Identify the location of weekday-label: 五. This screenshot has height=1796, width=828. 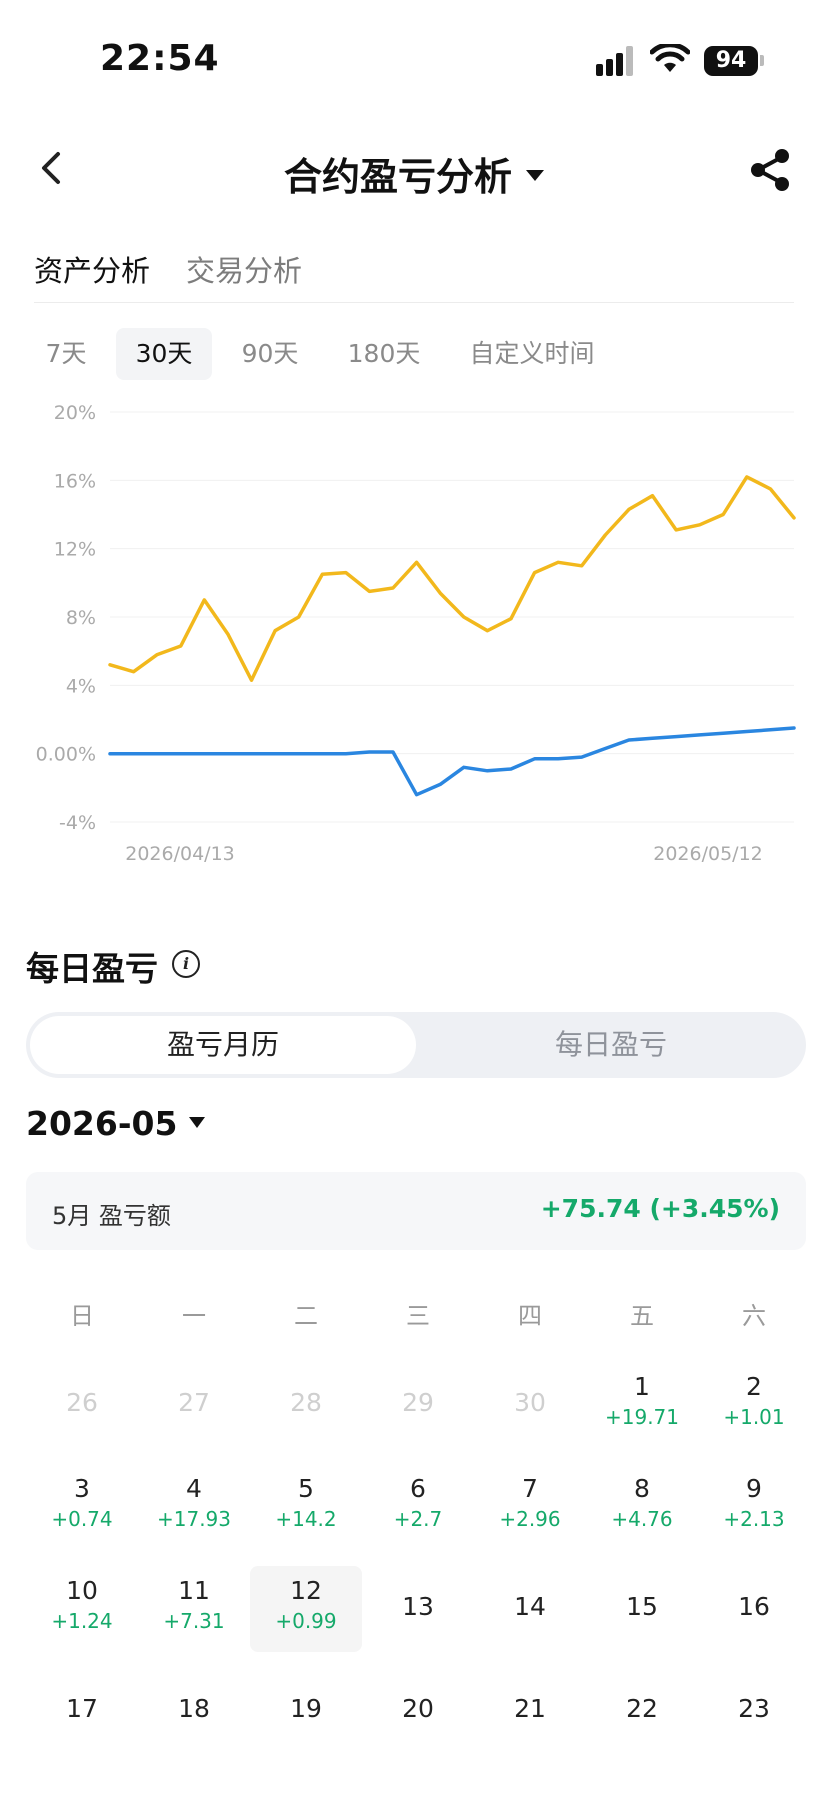
(642, 1316).